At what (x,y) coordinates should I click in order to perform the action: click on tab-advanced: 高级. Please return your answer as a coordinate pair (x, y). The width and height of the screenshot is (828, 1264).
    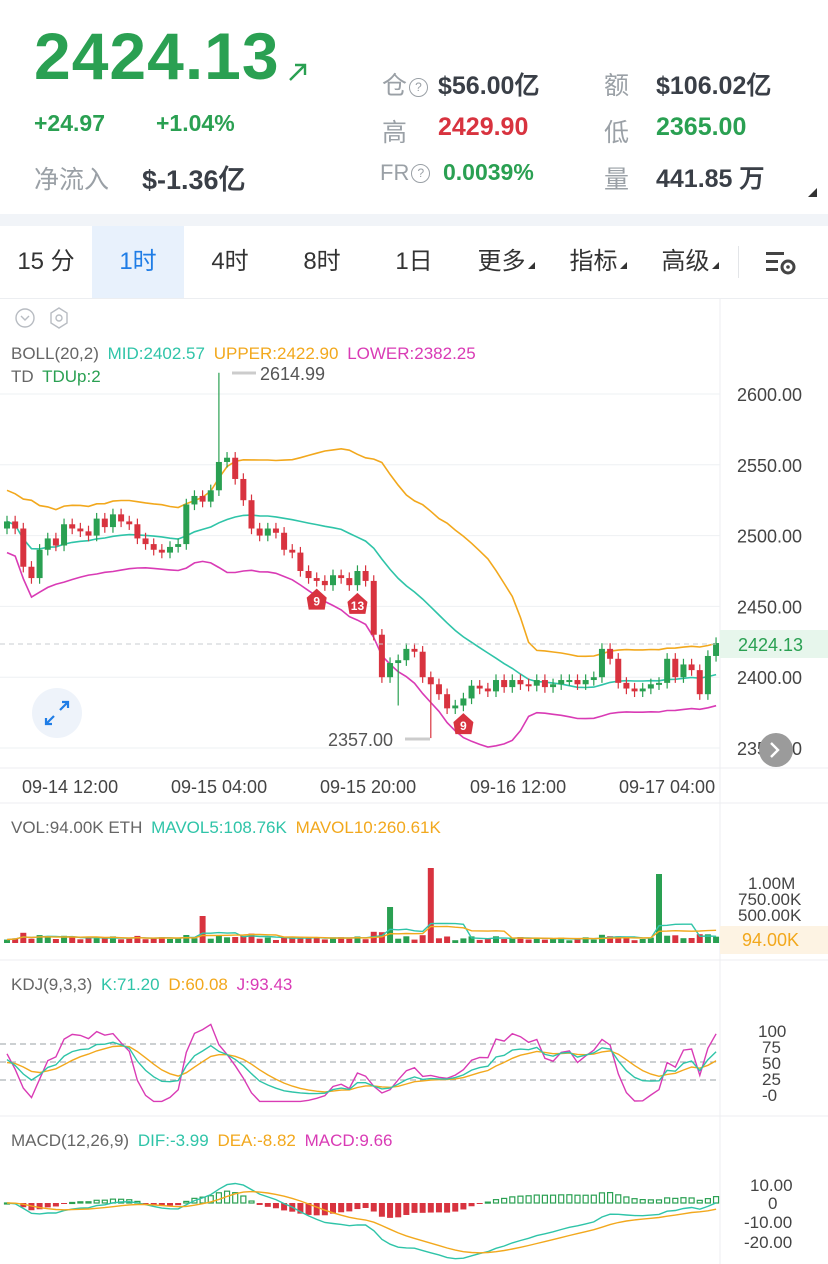
    Looking at the image, I should click on (690, 262).